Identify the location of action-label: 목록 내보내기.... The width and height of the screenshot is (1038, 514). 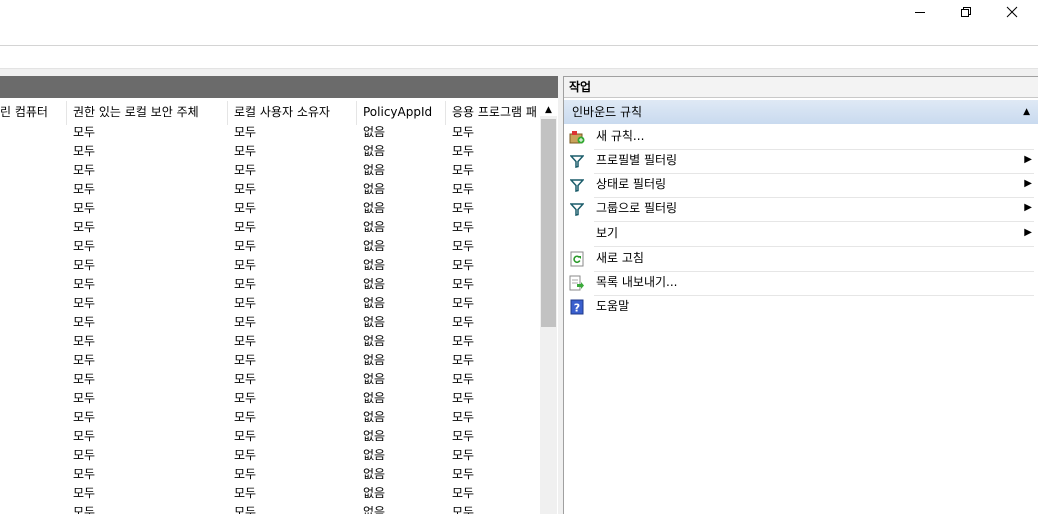
(637, 282).